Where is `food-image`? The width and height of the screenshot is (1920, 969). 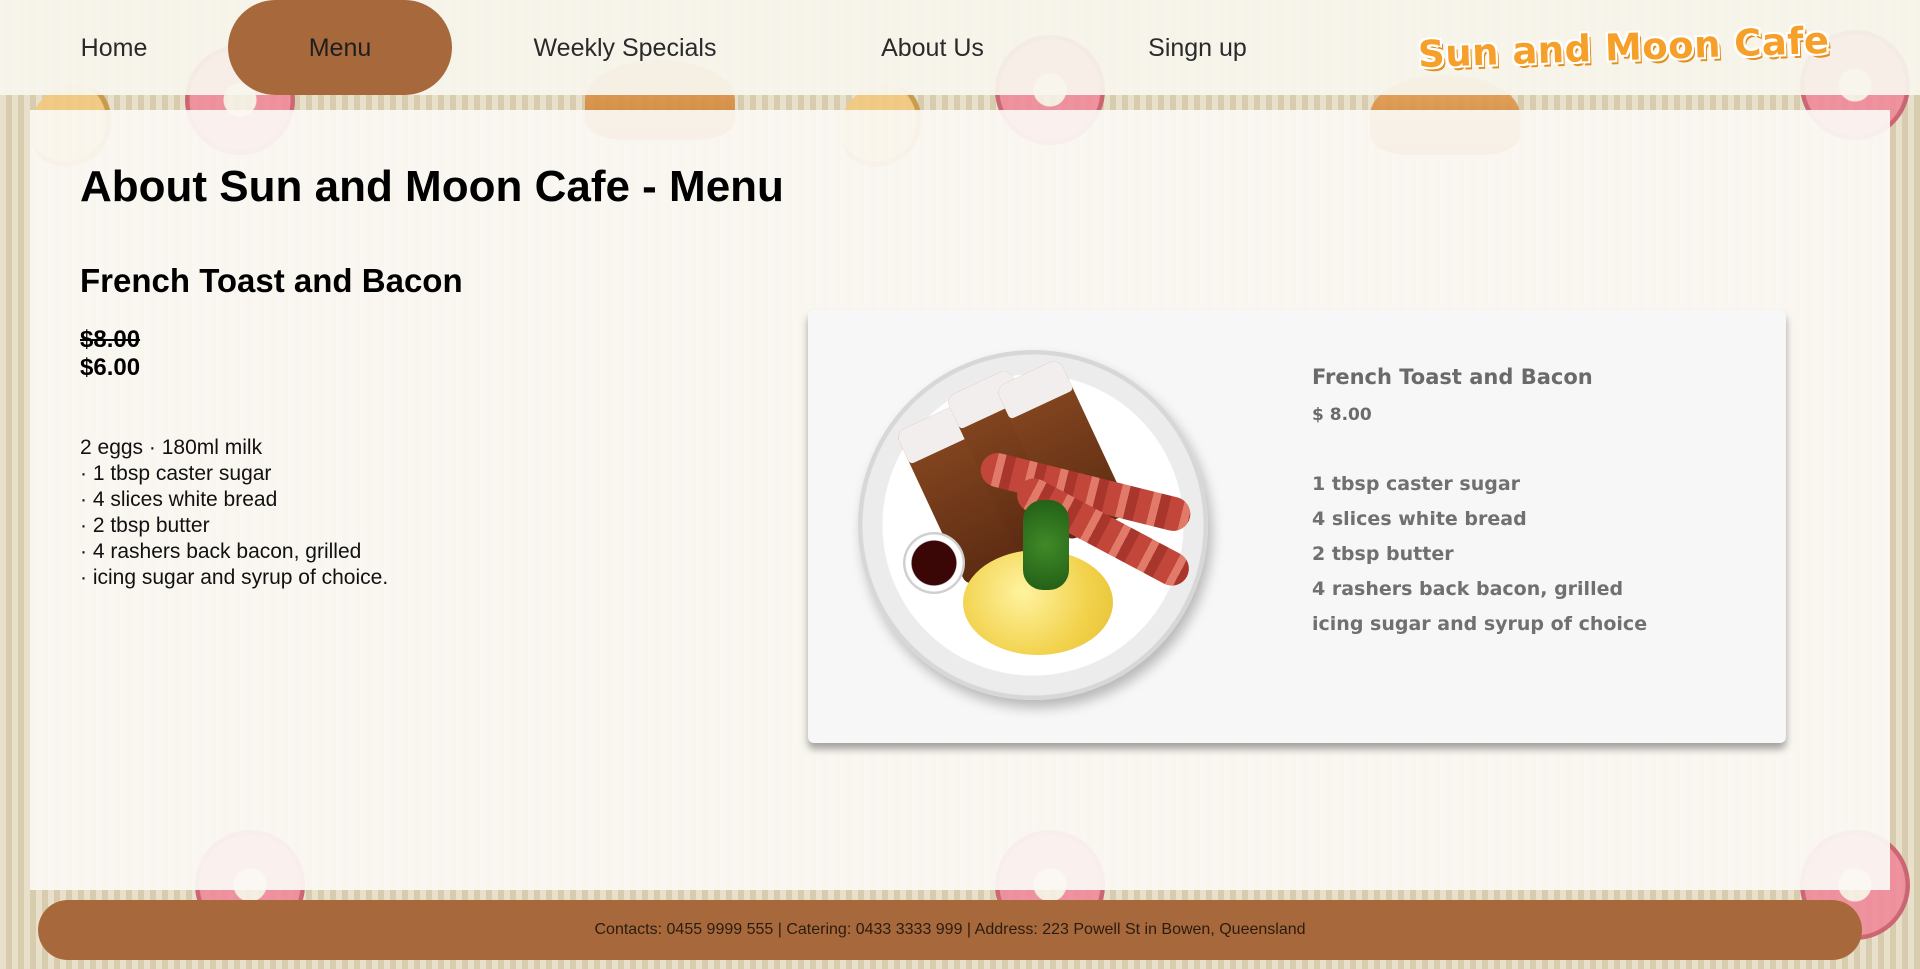
food-image is located at coordinates (1033, 525).